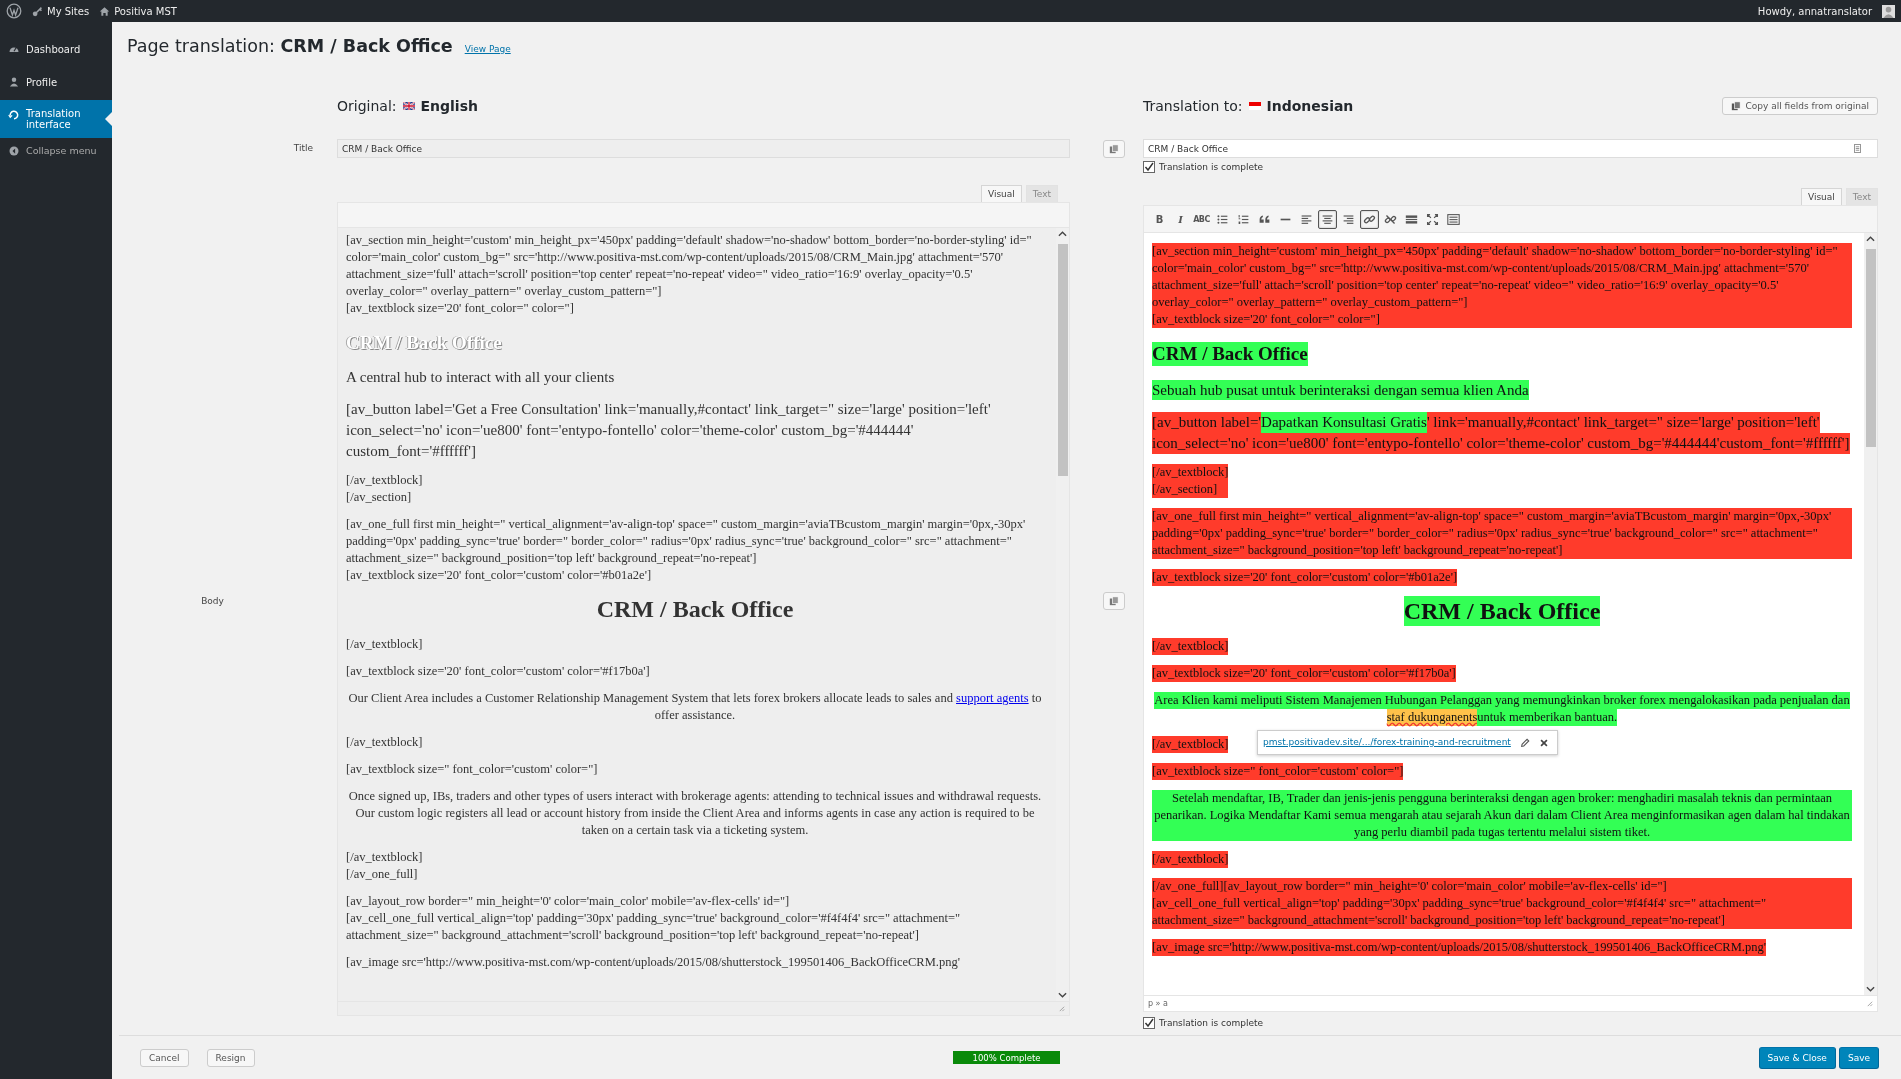 This screenshot has width=1901, height=1079. What do you see at coordinates (1432, 219) in the screenshot?
I see `fullscreen-icon` at bounding box center [1432, 219].